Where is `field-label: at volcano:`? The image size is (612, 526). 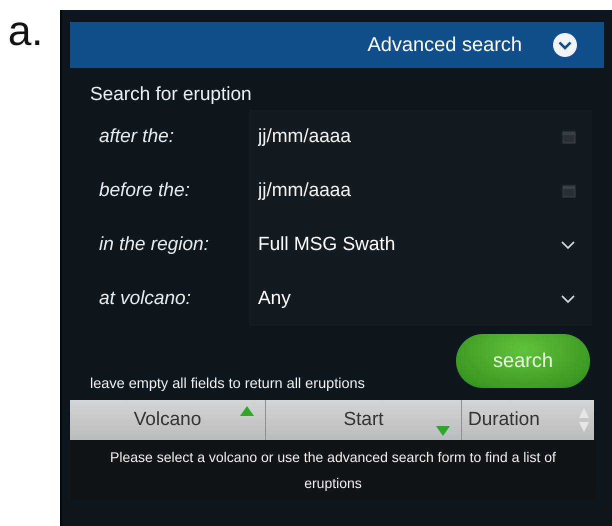
field-label: at volcano: is located at coordinates (145, 299).